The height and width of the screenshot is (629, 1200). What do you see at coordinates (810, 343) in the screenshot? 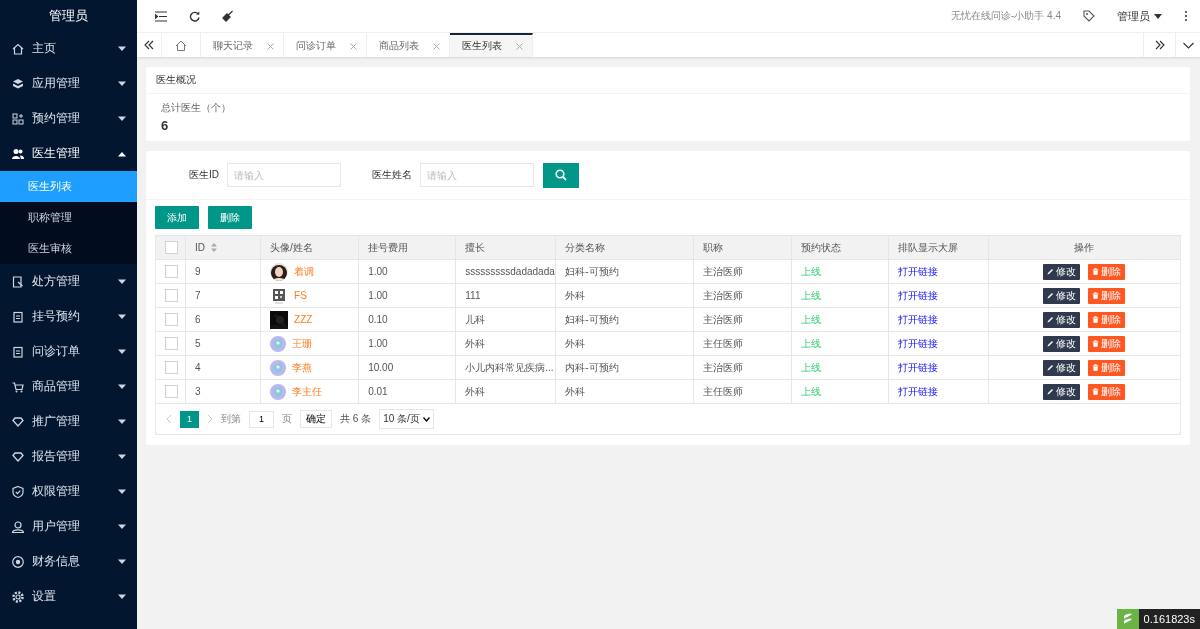
I see `status-text: 上线` at bounding box center [810, 343].